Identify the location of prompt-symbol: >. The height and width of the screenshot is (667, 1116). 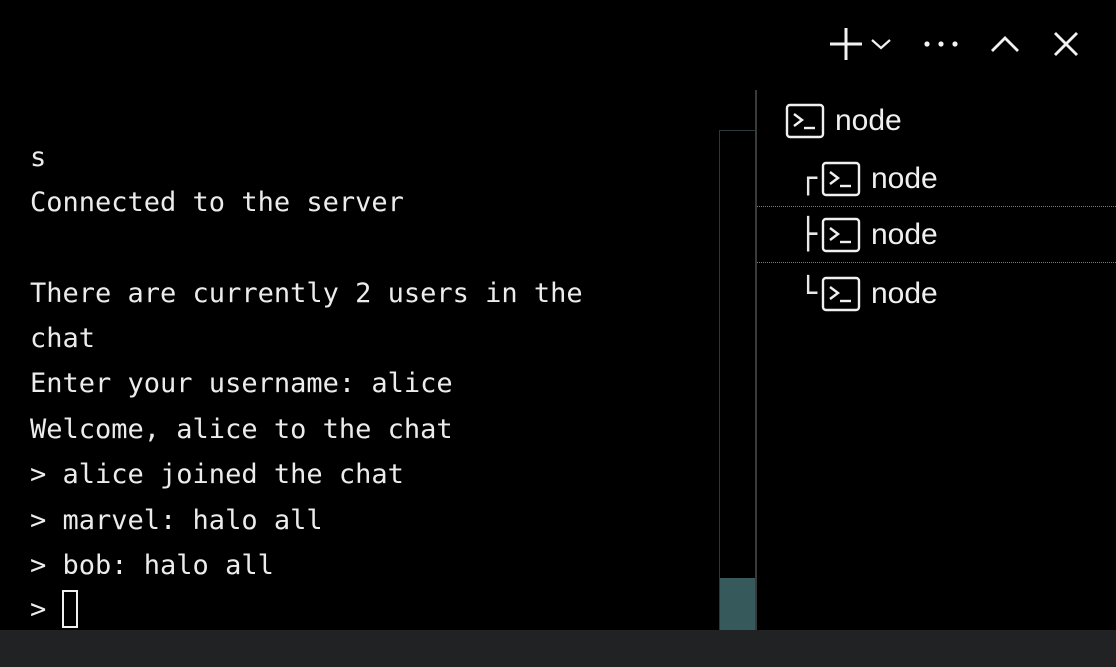
(38, 609).